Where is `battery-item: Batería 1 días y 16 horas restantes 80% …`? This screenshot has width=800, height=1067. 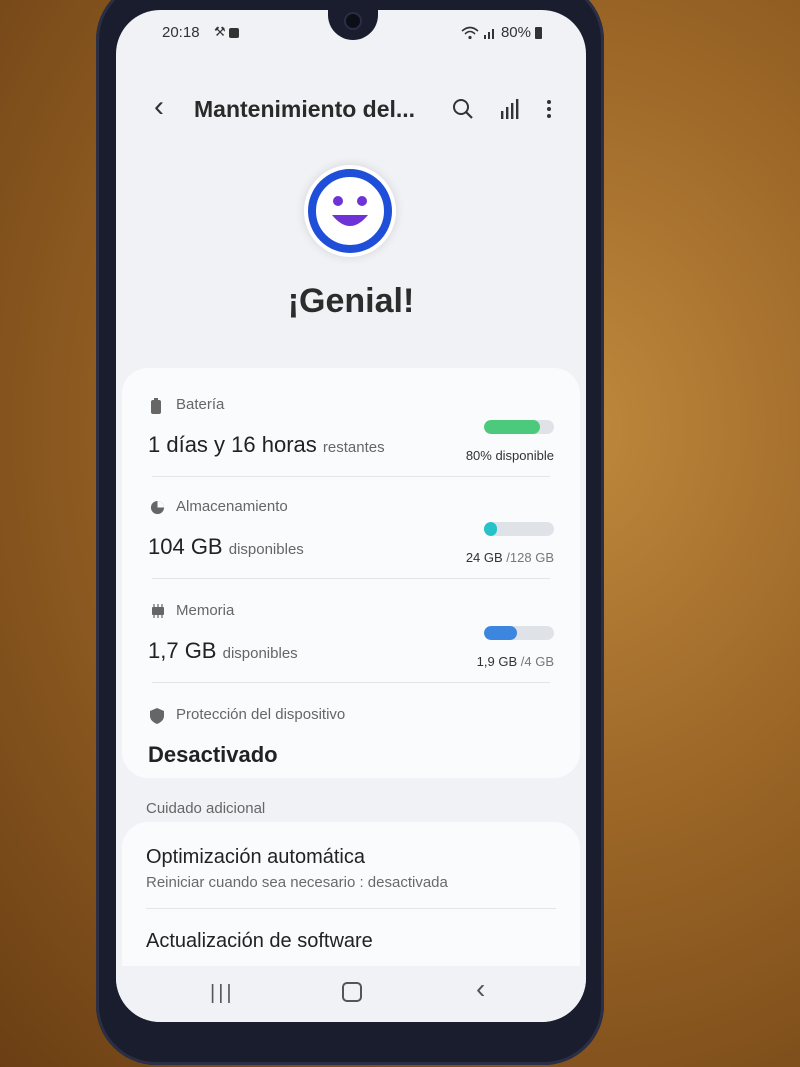
battery-item: Batería 1 días y 16 horas restantes 80% … is located at coordinates (351, 436).